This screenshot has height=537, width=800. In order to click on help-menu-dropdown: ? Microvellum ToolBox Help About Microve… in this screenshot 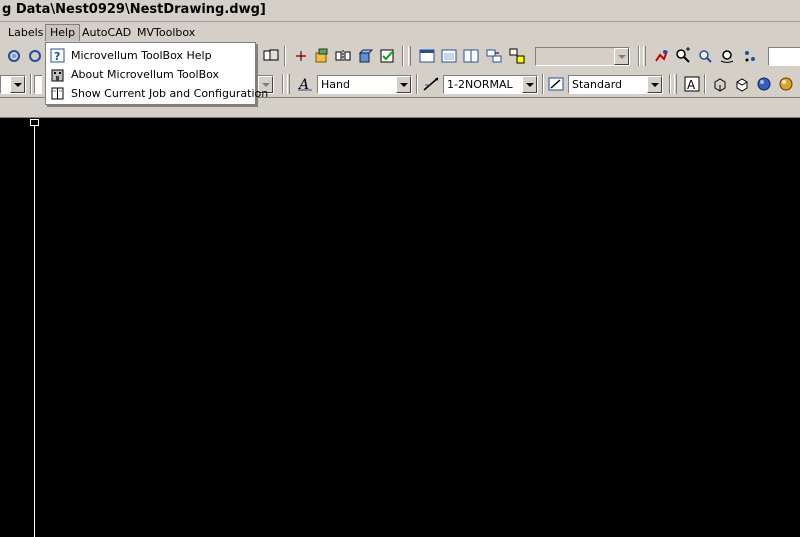, I will do `click(156, 73)`.